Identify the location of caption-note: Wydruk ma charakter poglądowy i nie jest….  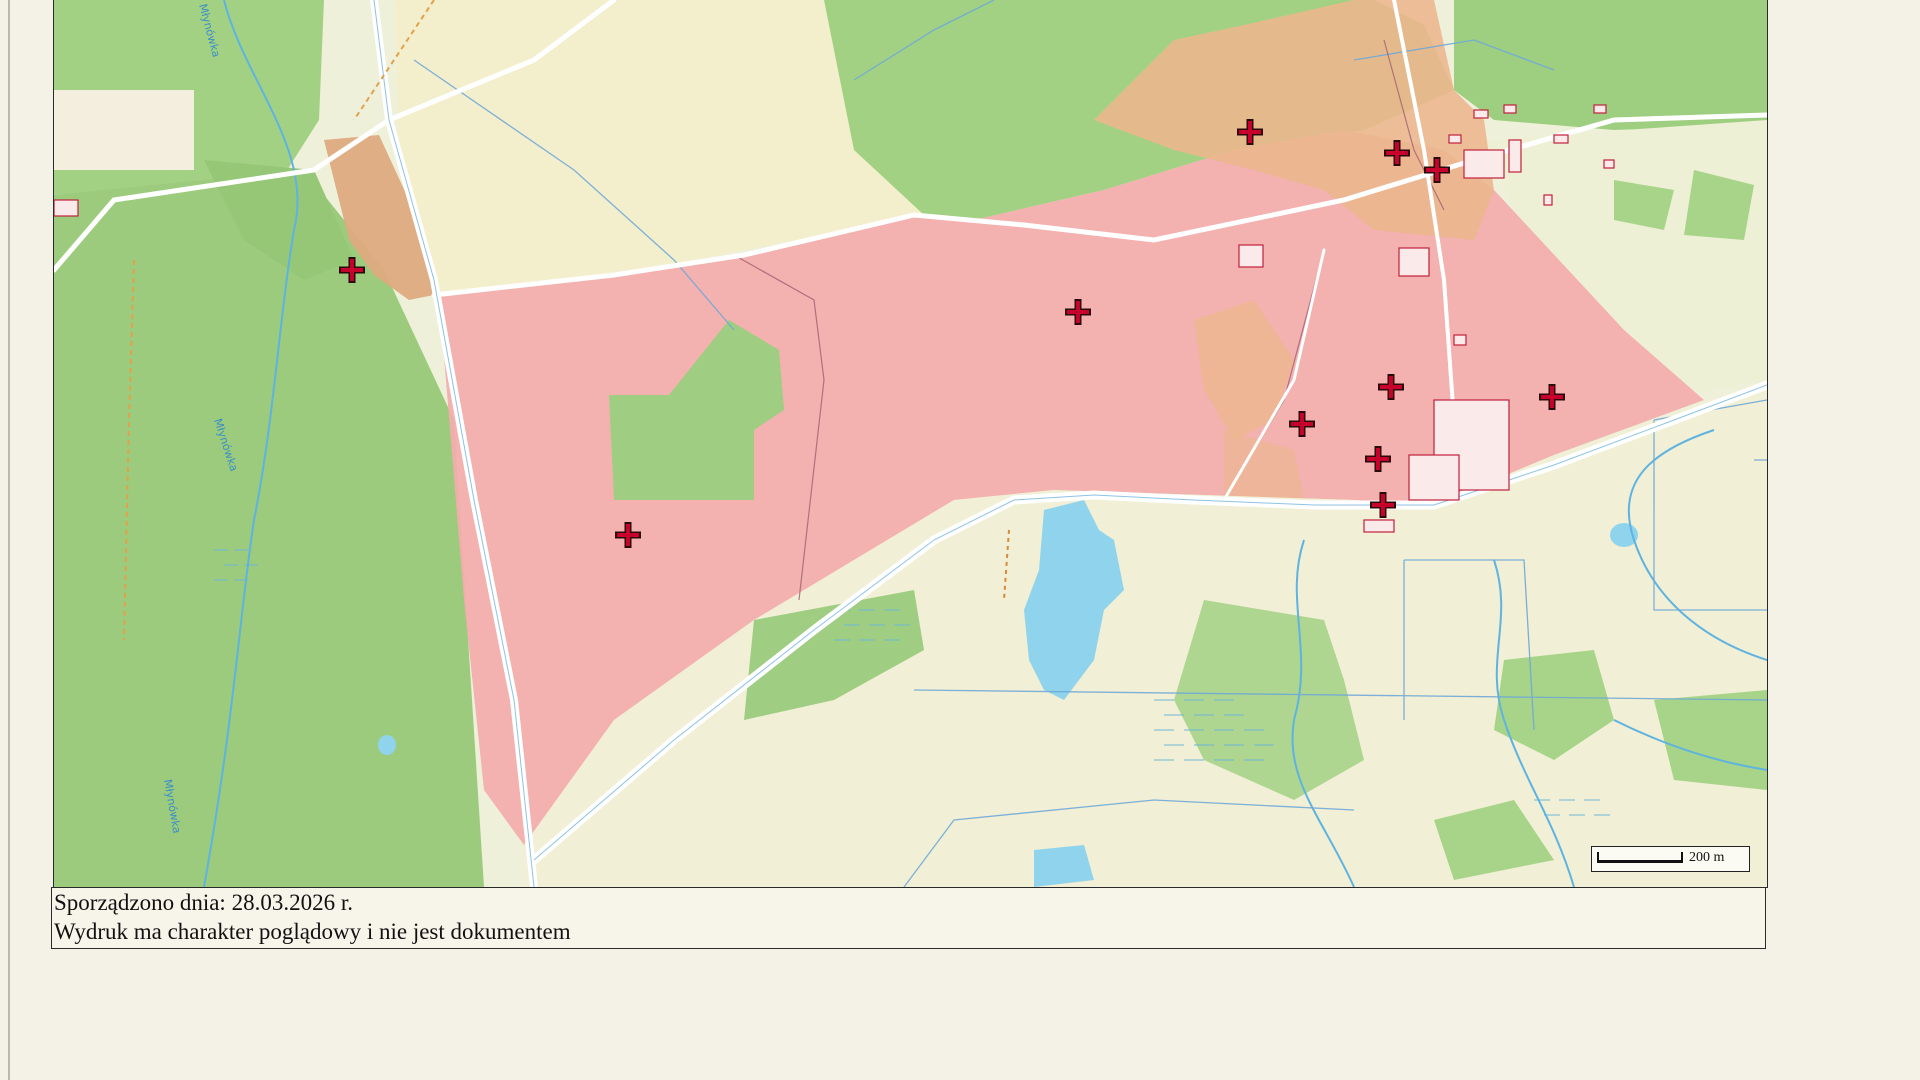
(312, 931).